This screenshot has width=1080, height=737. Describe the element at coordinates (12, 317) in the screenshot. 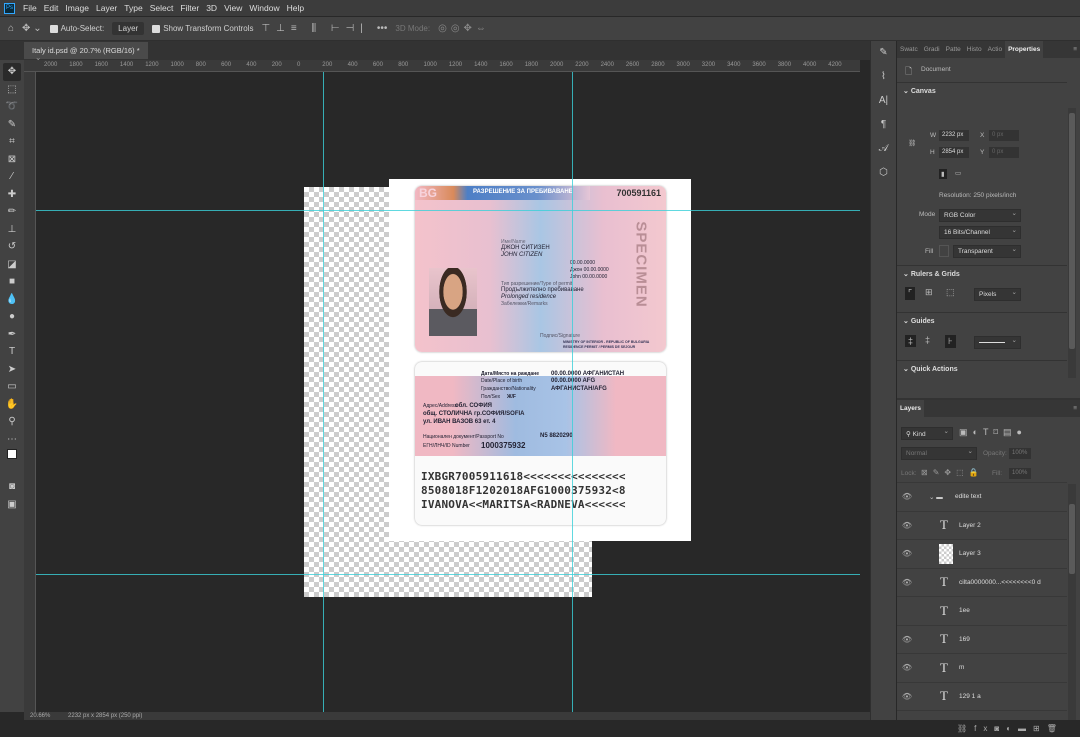

I see `dodge-tool-icon: ●` at that location.